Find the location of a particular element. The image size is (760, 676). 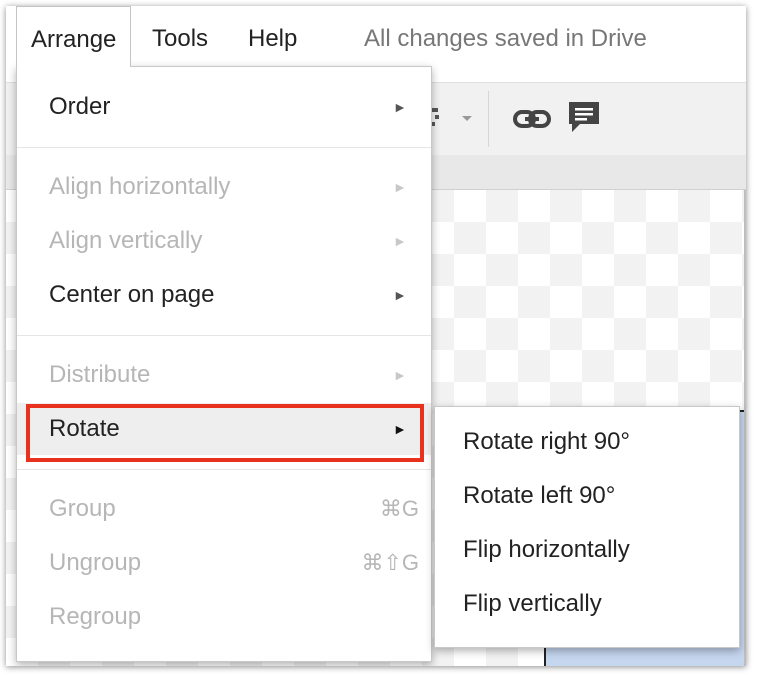

menu-item-label: Align vertically is located at coordinates (126, 240).